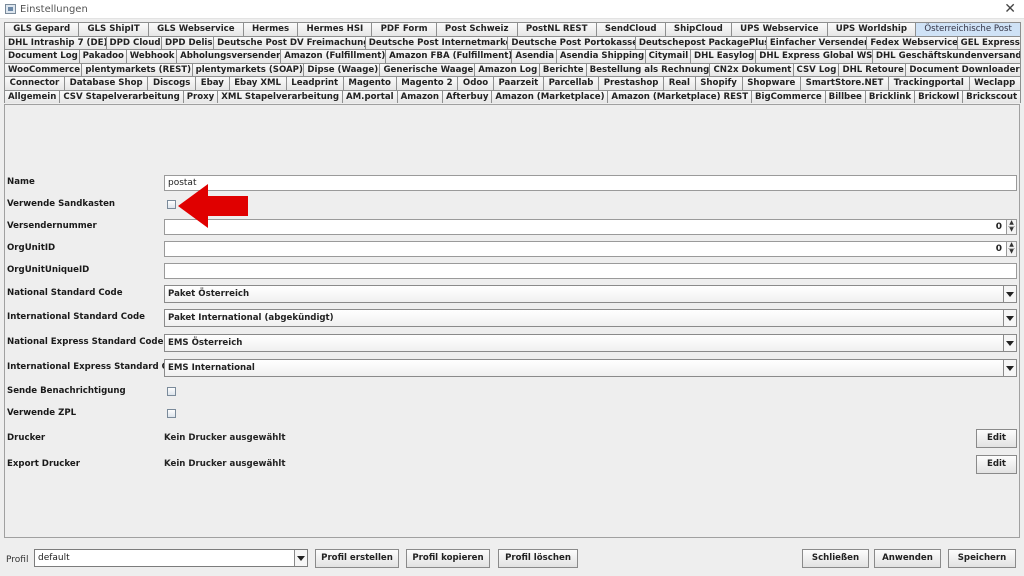 Image resolution: width=1024 pixels, height=576 pixels. I want to click on tab: DHL Retoure, so click(872, 69).